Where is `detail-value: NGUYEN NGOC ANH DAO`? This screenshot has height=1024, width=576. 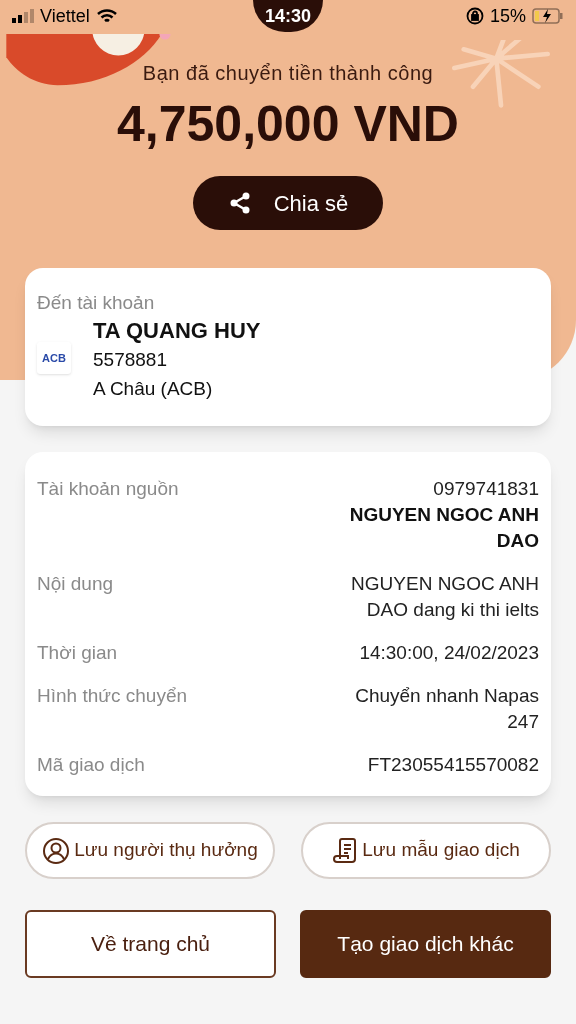
detail-value: NGUYEN NGOC ANH DAO is located at coordinates (443, 528).